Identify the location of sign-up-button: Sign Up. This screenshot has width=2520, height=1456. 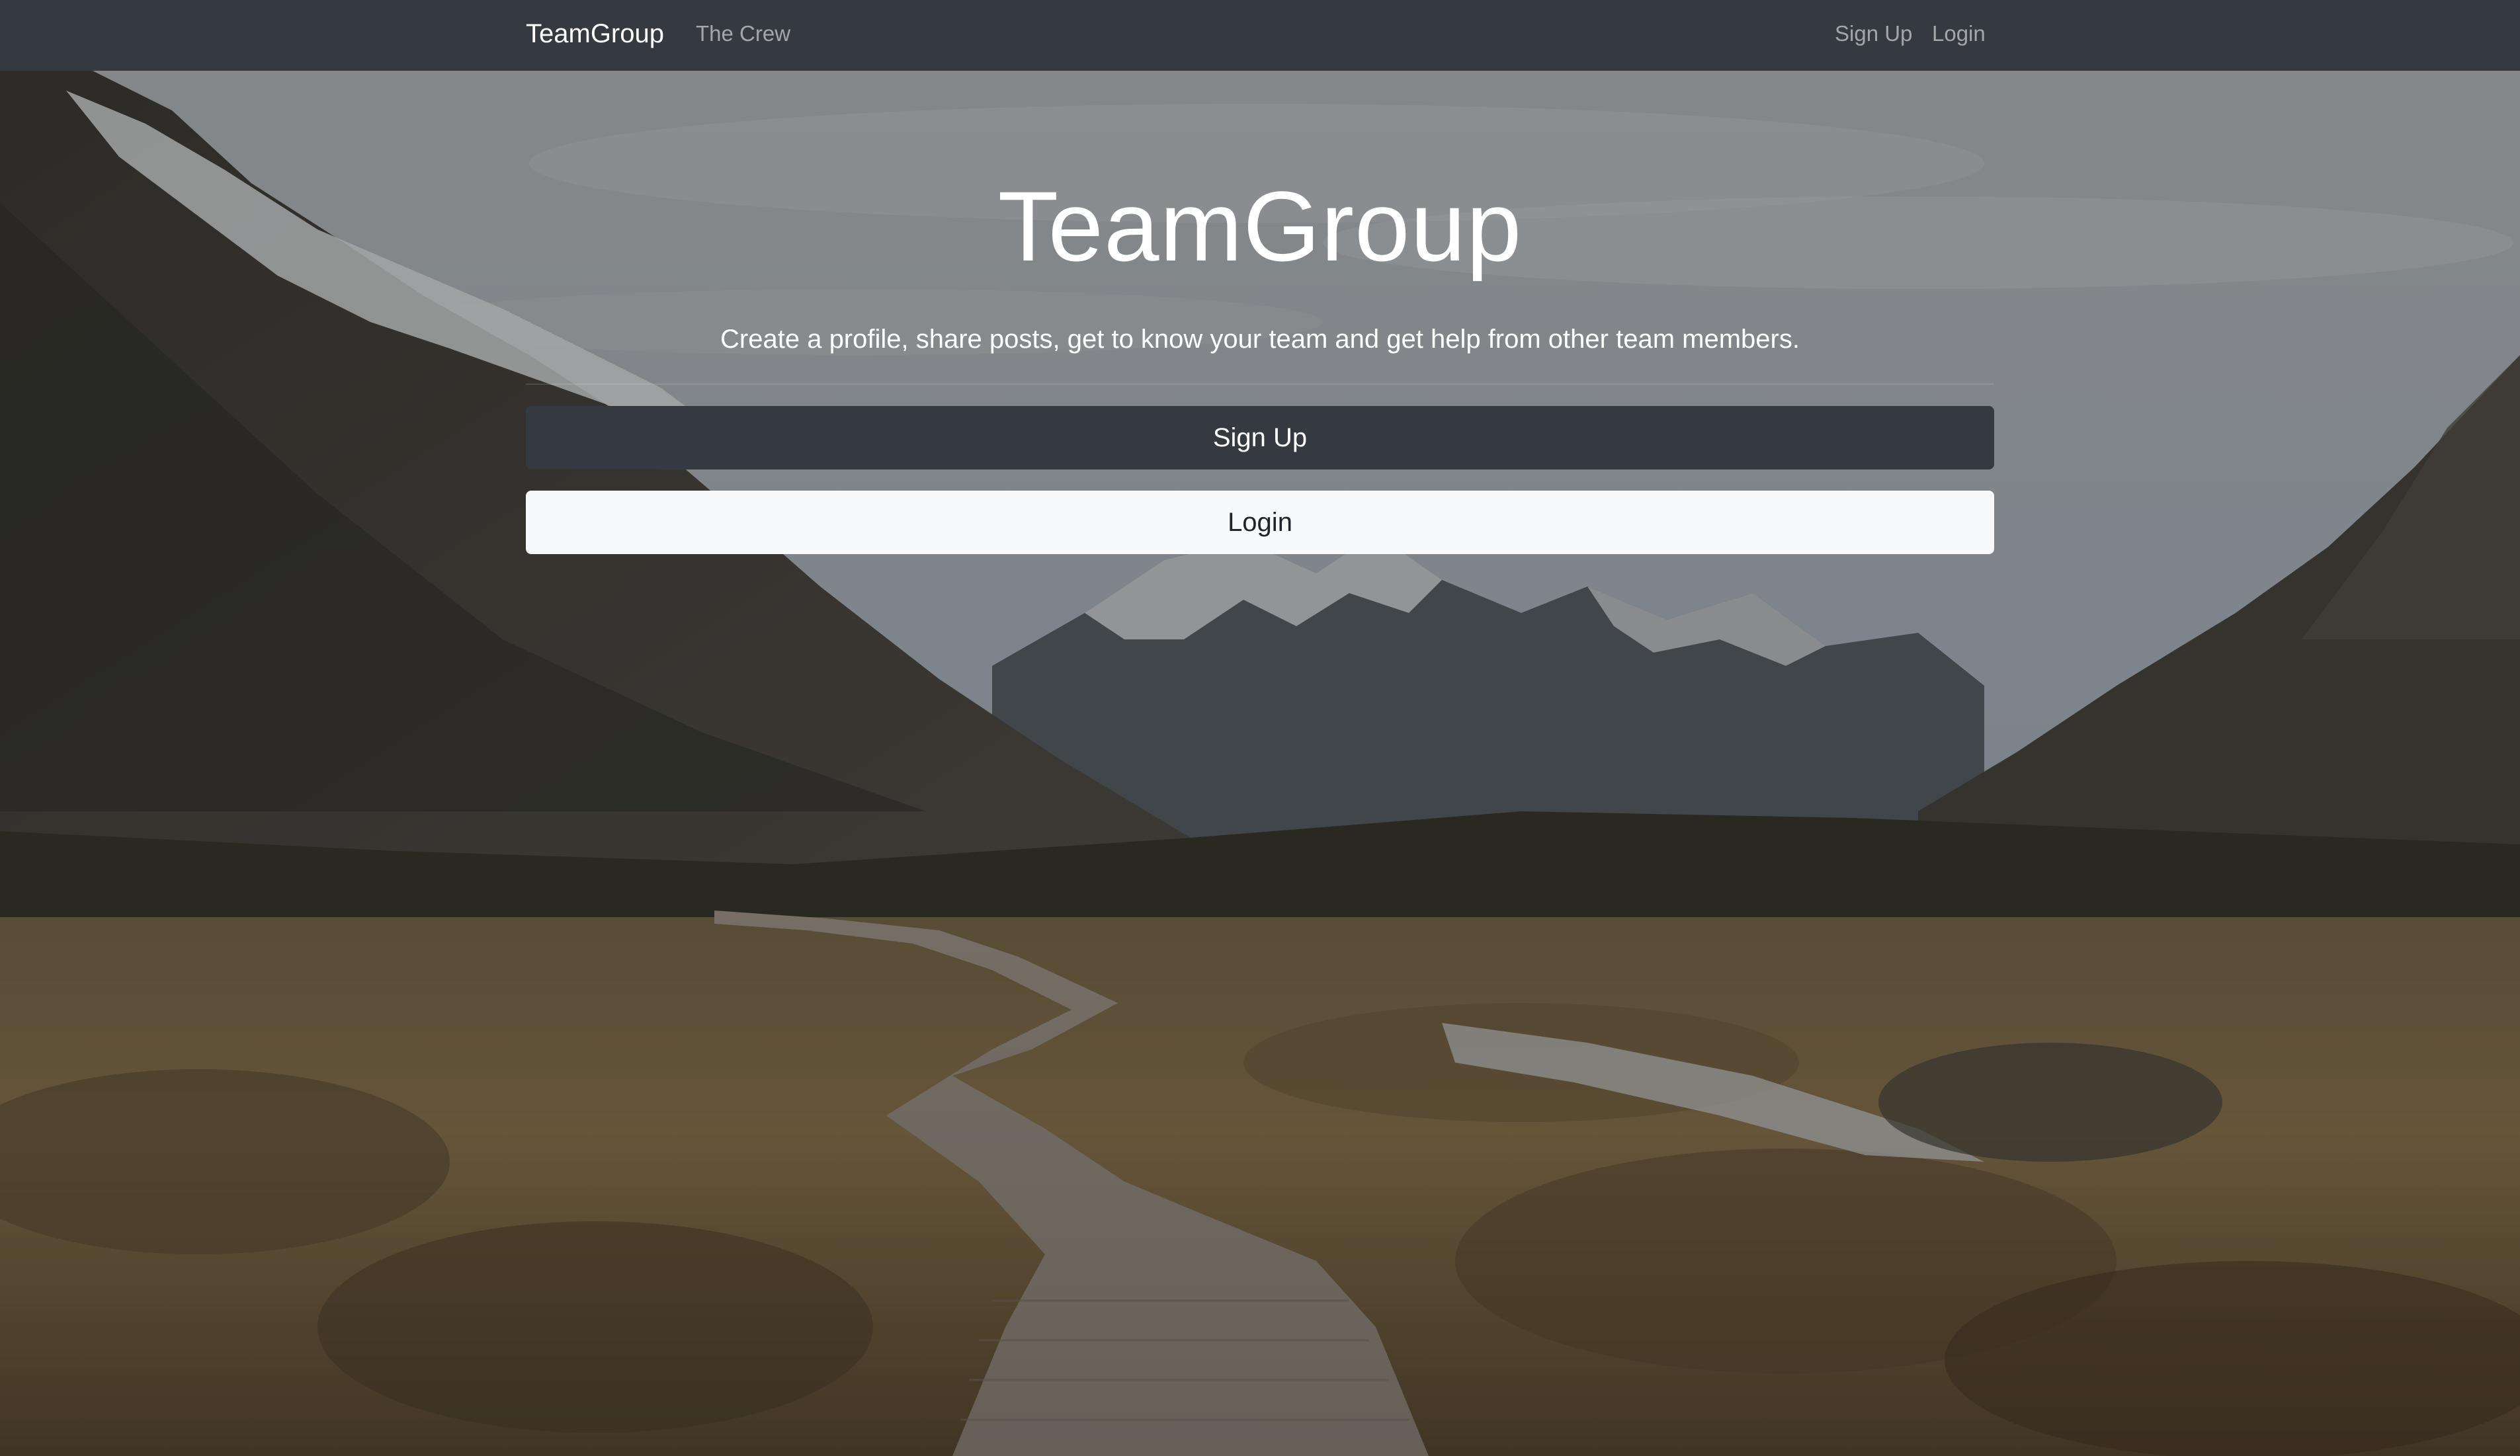
(1260, 437).